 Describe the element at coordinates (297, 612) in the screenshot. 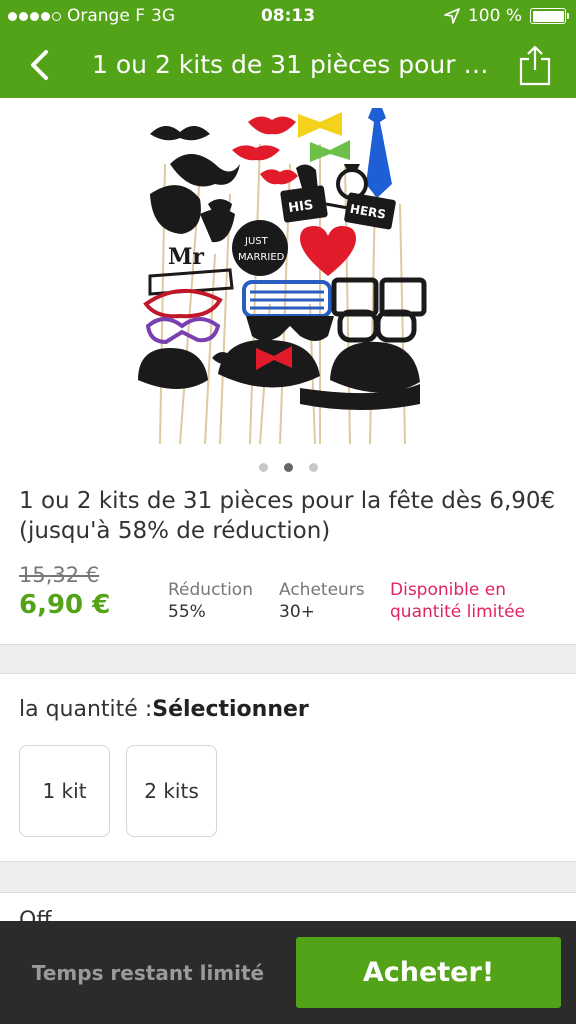

I see `stat-value: 30+` at that location.